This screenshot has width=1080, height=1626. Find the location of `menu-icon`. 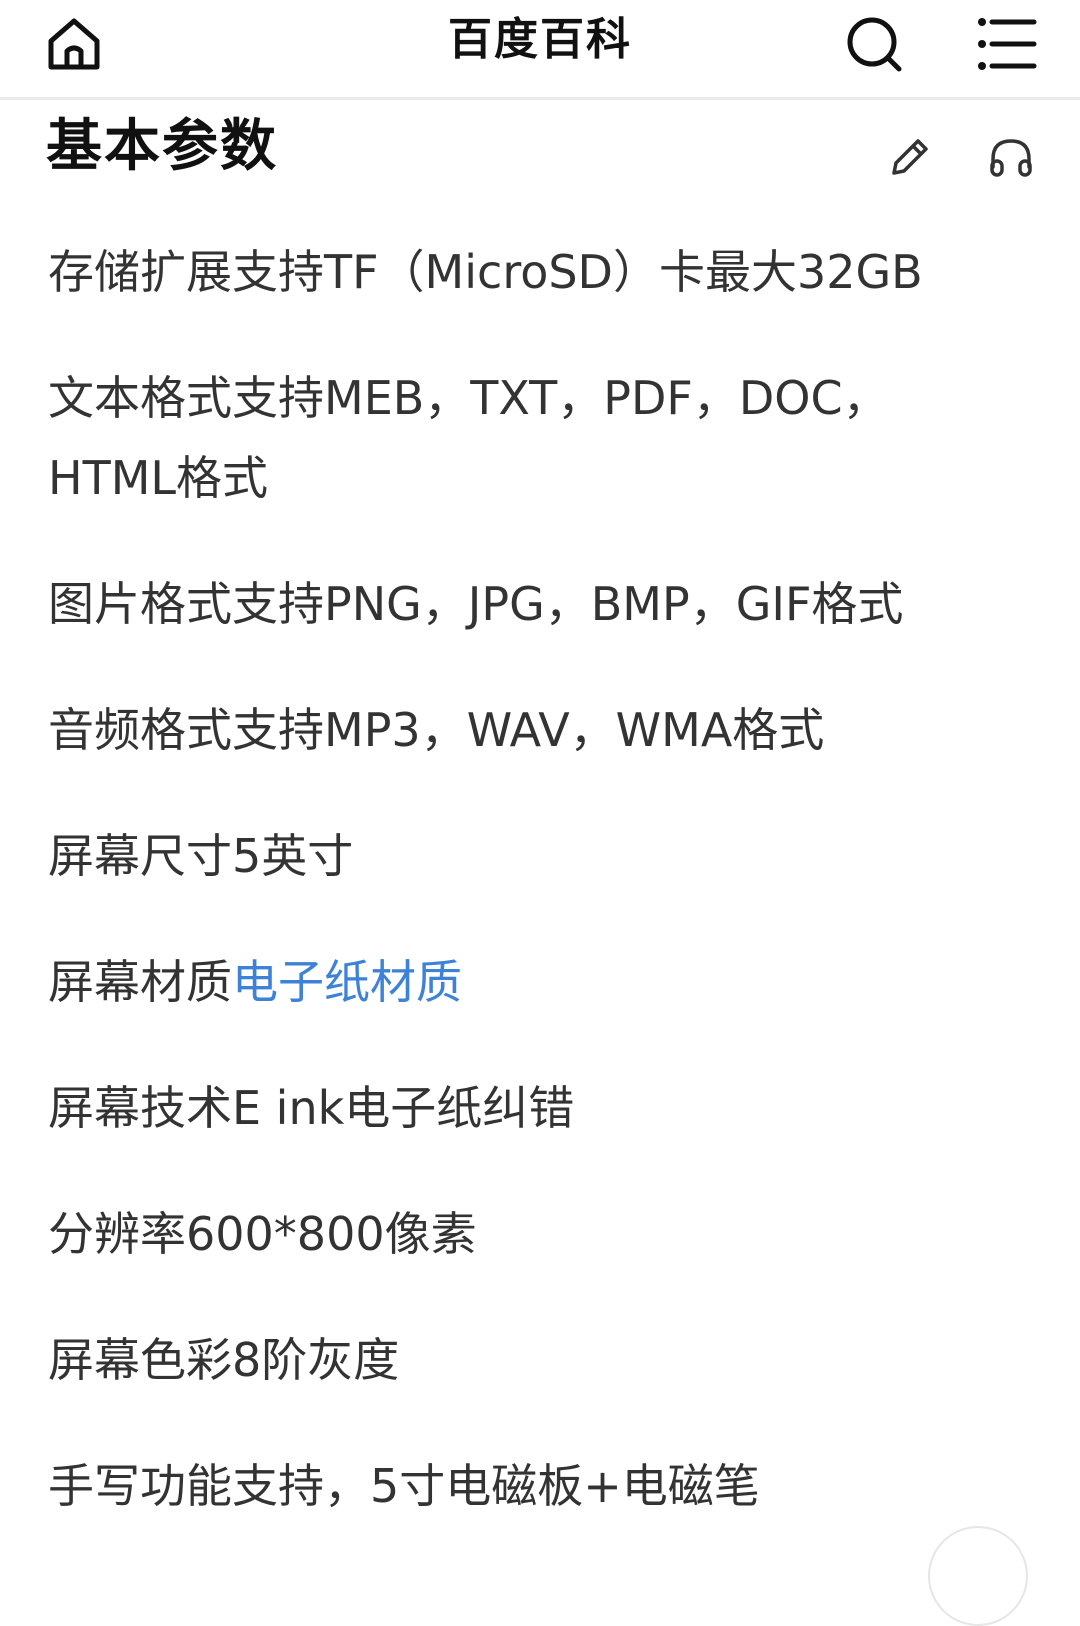

menu-icon is located at coordinates (1007, 44).